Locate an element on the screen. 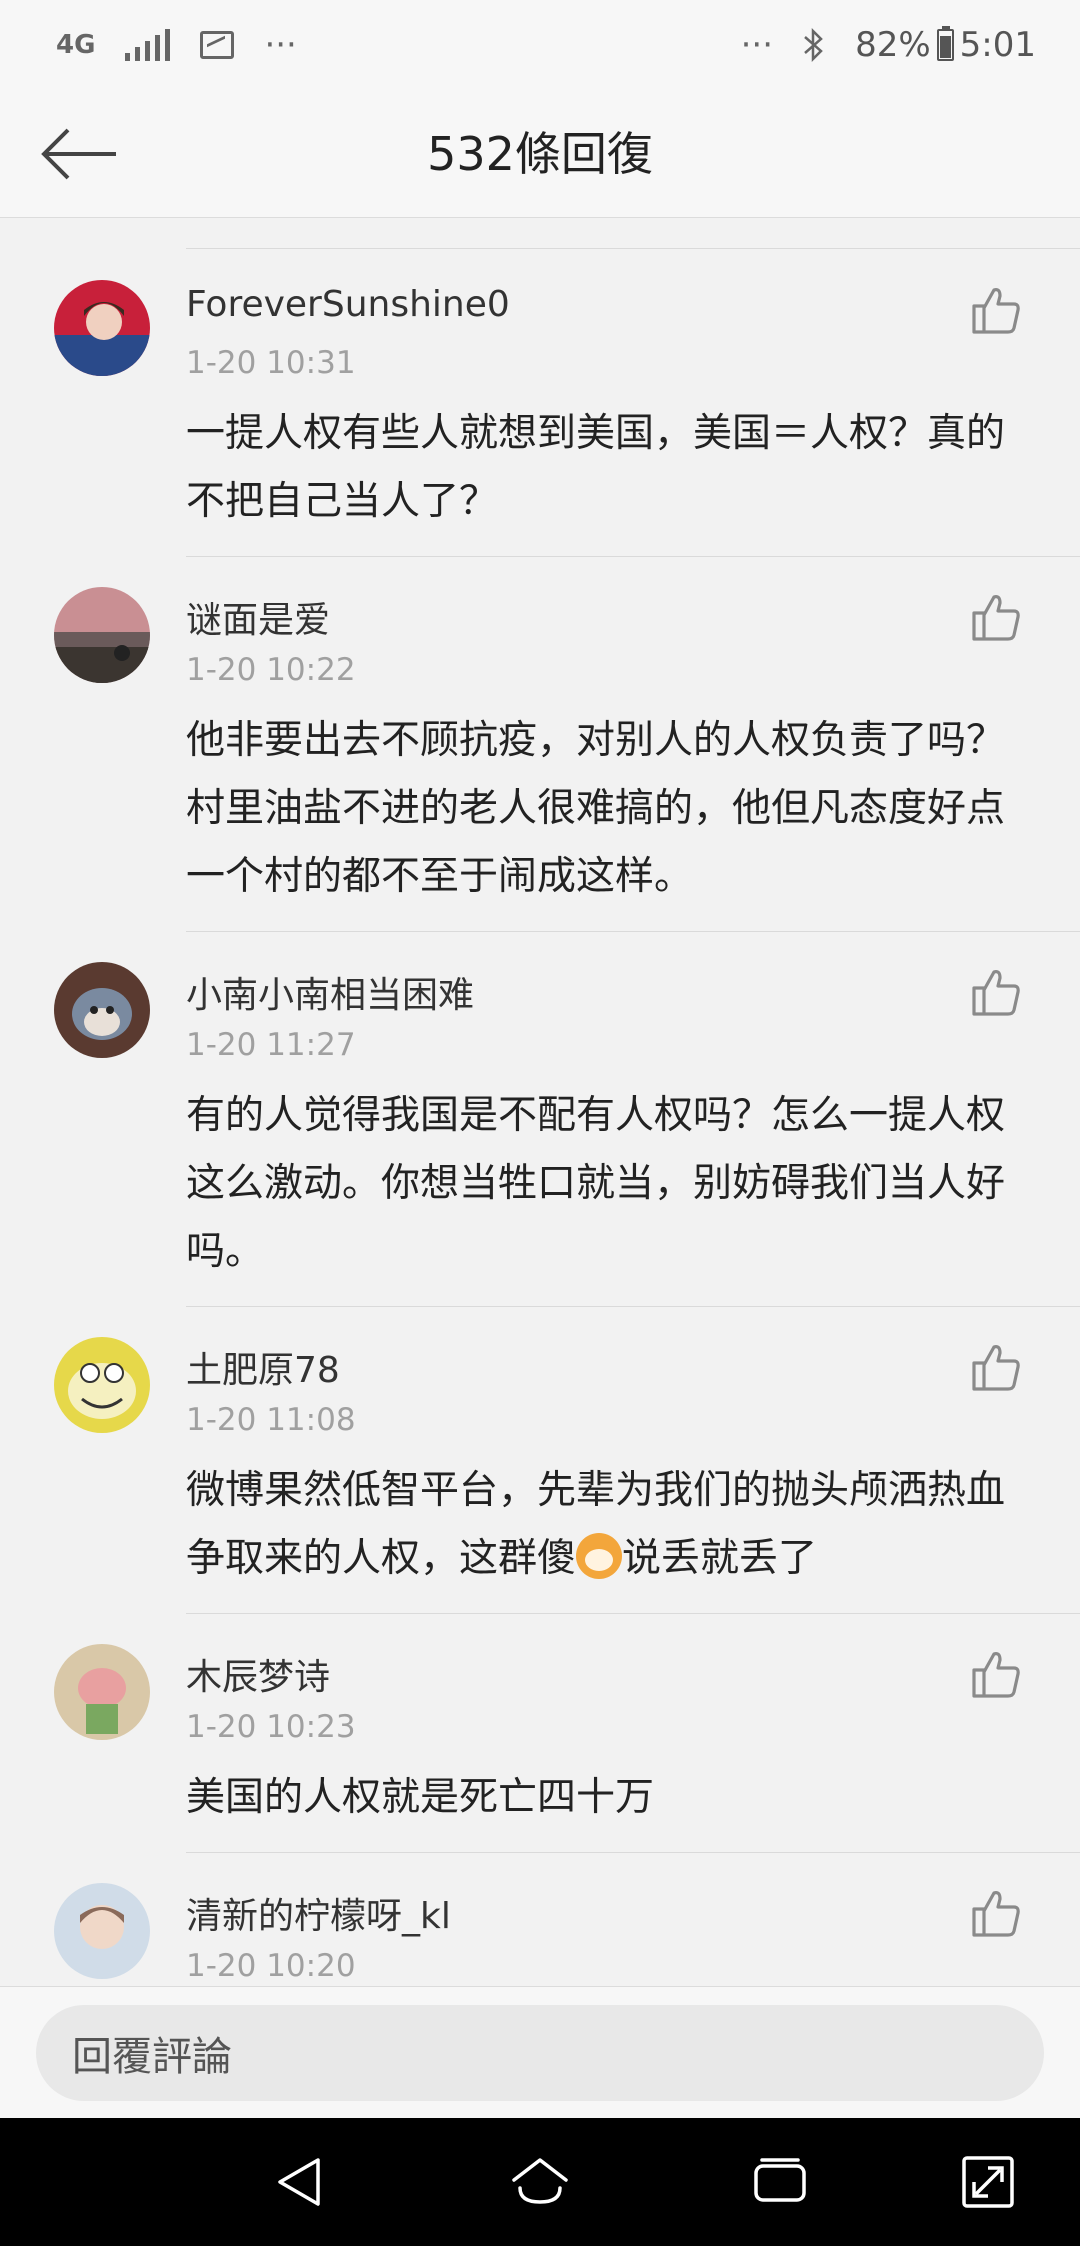 The height and width of the screenshot is (2246, 1080). reply-bar: 回覆評論 is located at coordinates (540, 2052).